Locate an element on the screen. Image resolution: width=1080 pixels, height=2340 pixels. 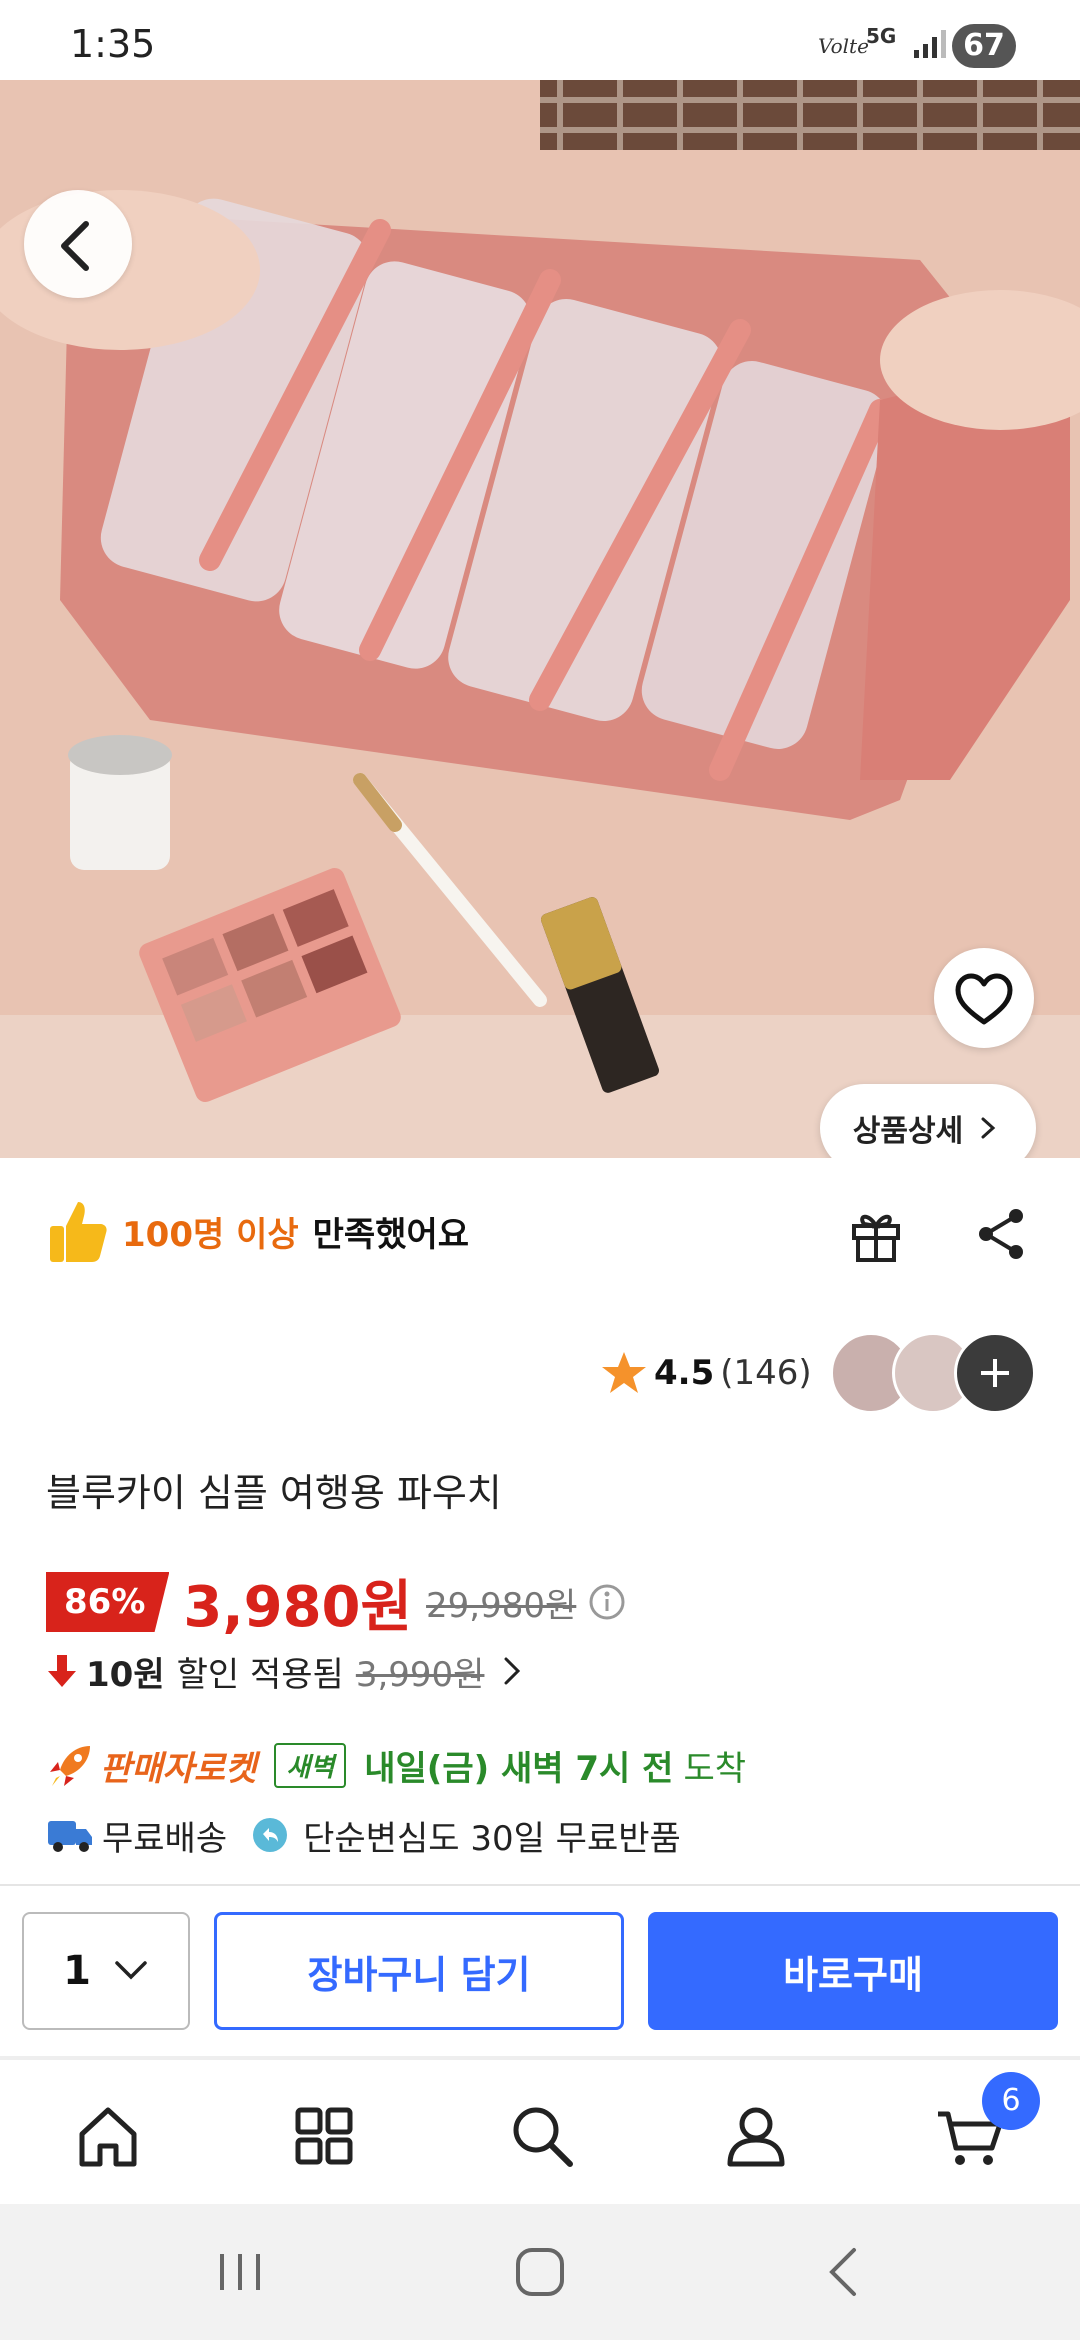
product-detail-label: 상품상세 is located at coordinates (908, 1131).